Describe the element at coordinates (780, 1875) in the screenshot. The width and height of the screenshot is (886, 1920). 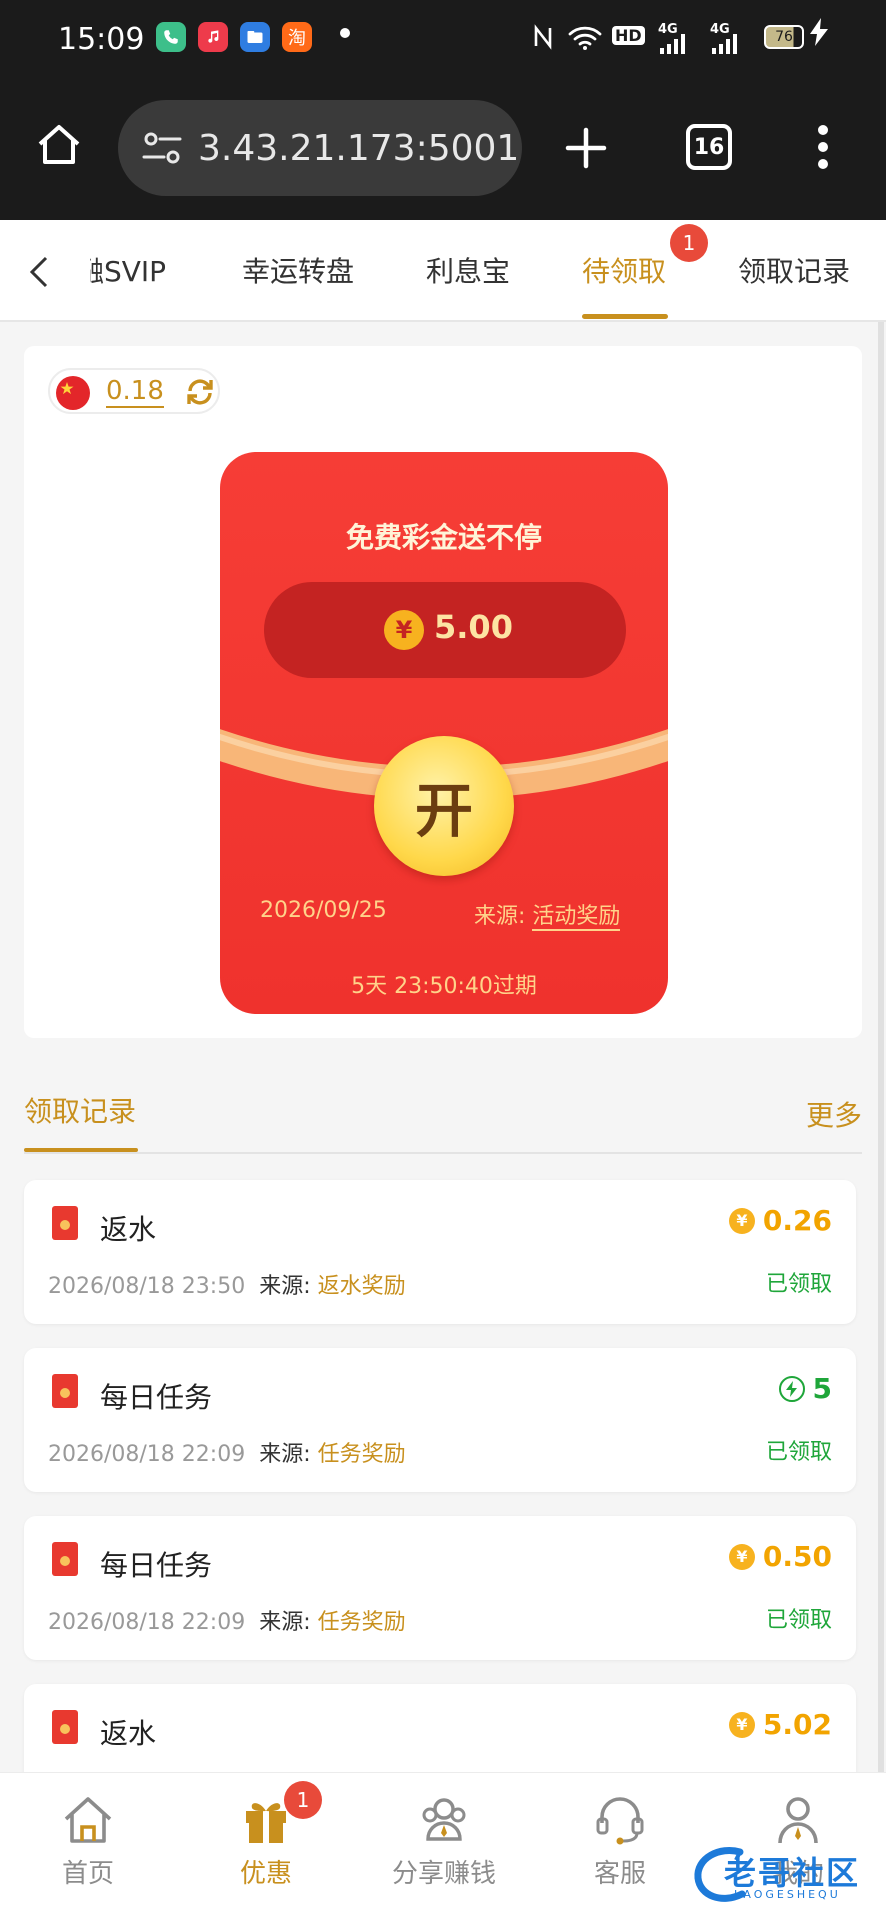
I see `watermark: 老哥社区 LAOGESHEQU` at that location.